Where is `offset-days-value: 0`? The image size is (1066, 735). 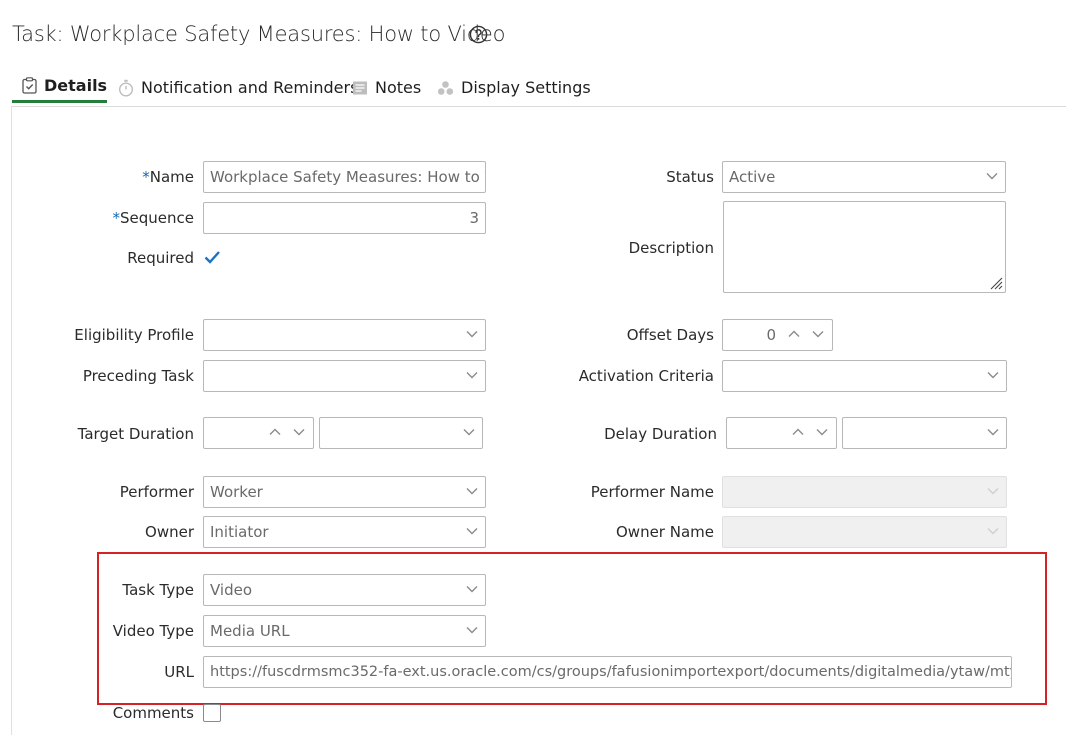
offset-days-value: 0 is located at coordinates (771, 335).